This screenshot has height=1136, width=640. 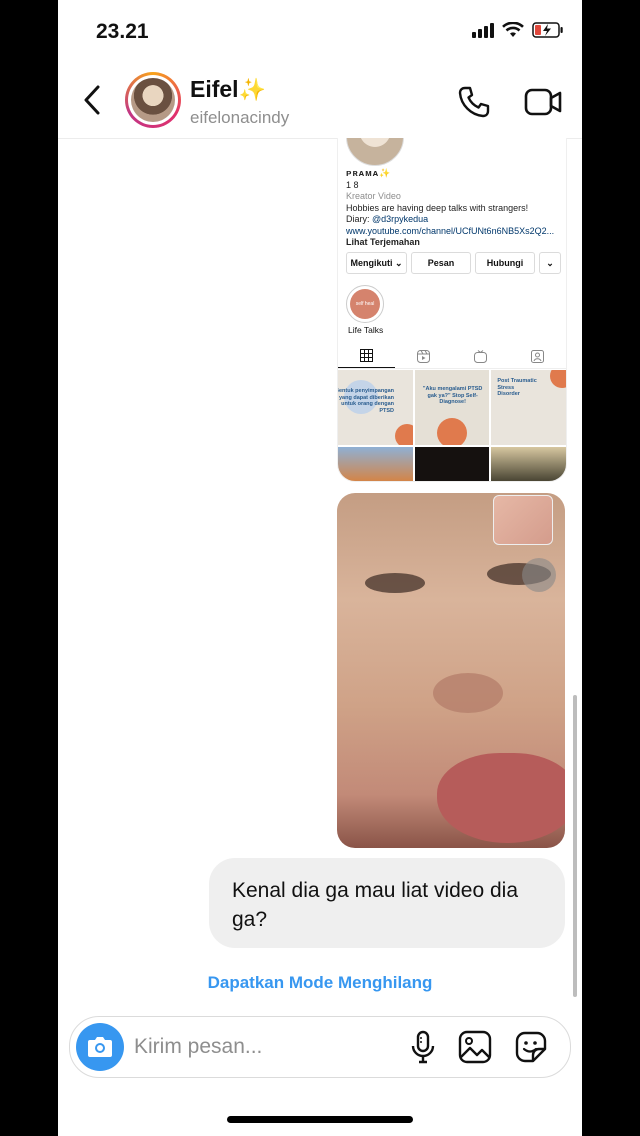 I want to click on translate-link: Lihat Terjemahan, so click(x=454, y=243).